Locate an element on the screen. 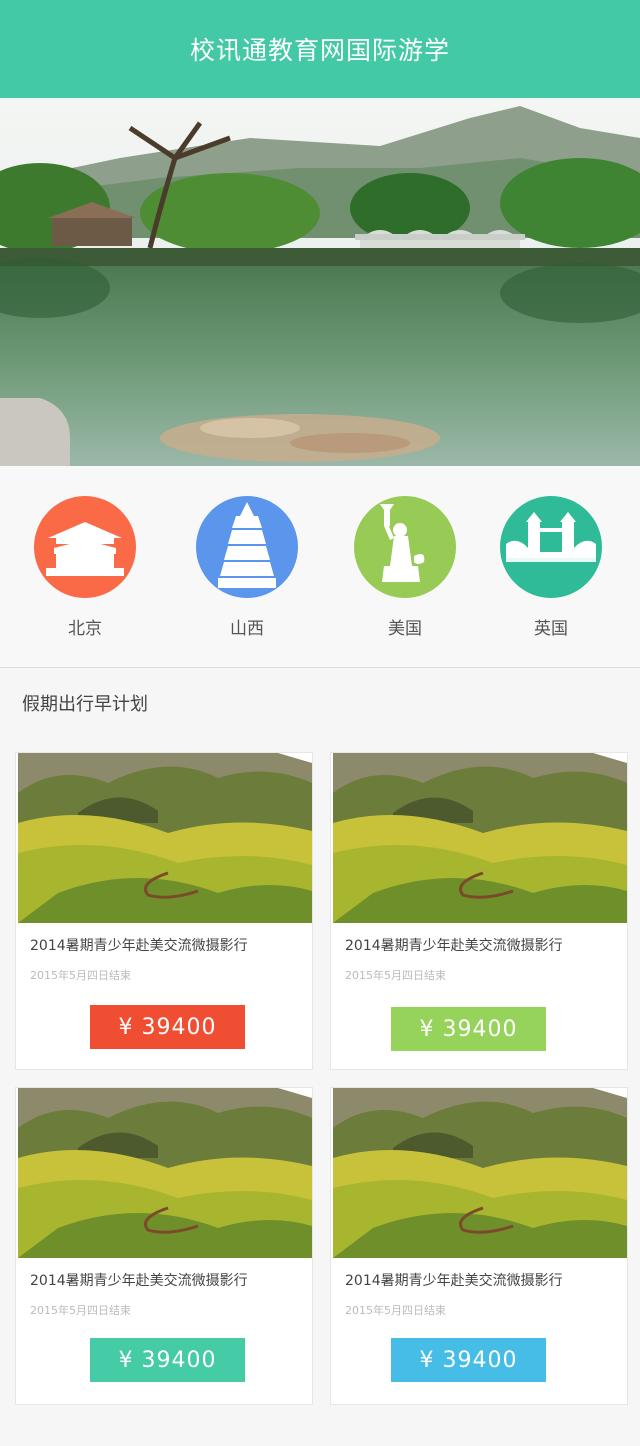 The image size is (640, 1446). destination-label: 英国 is located at coordinates (551, 629).